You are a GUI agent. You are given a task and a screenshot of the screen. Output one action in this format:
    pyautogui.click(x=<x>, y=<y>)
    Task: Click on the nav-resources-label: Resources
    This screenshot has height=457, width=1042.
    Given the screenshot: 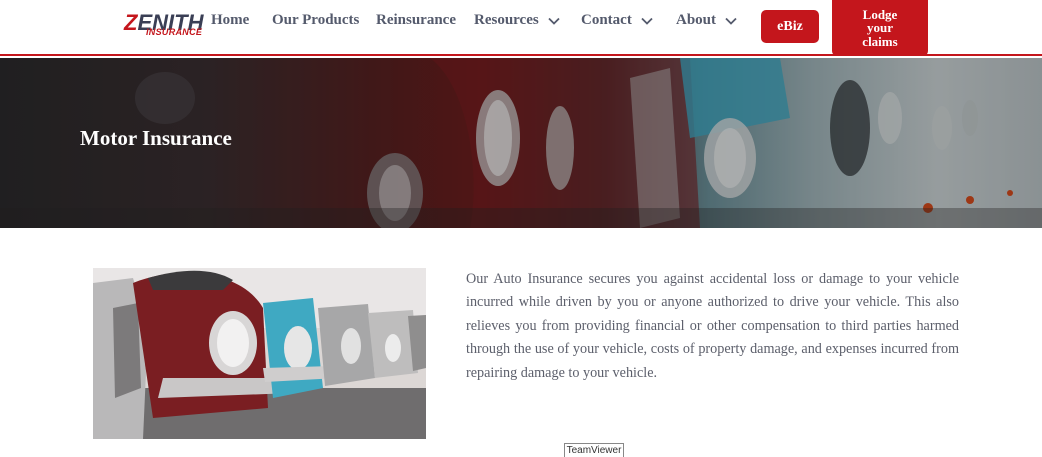 What is the action you would take?
    pyautogui.click(x=506, y=20)
    